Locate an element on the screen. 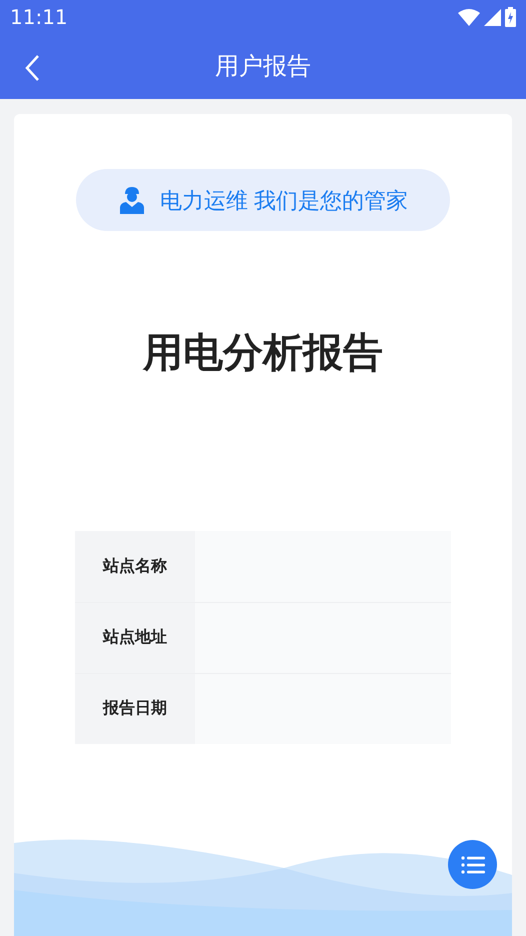 The width and height of the screenshot is (526, 936). report-title: 用电分析报告 is located at coordinates (263, 353).